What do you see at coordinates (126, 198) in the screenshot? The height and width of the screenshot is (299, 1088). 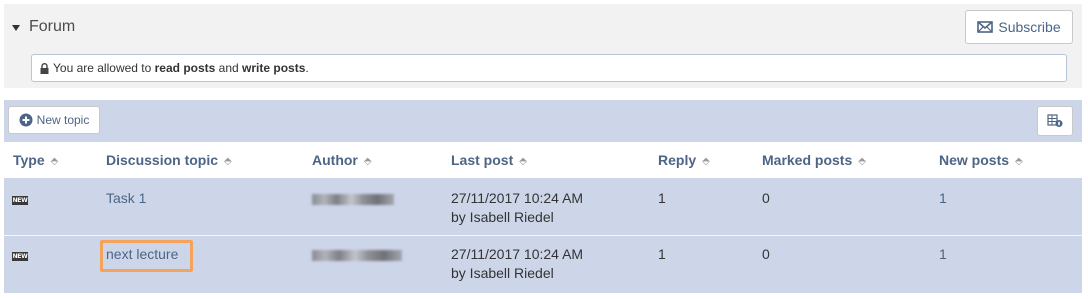 I see `topic-link: Task 1` at bounding box center [126, 198].